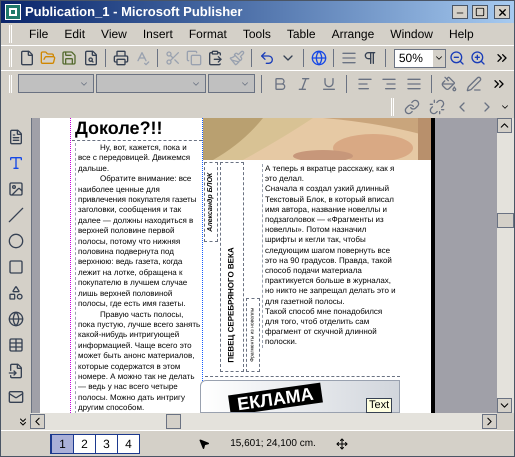  I want to click on scroll-down-icon, so click(504, 405).